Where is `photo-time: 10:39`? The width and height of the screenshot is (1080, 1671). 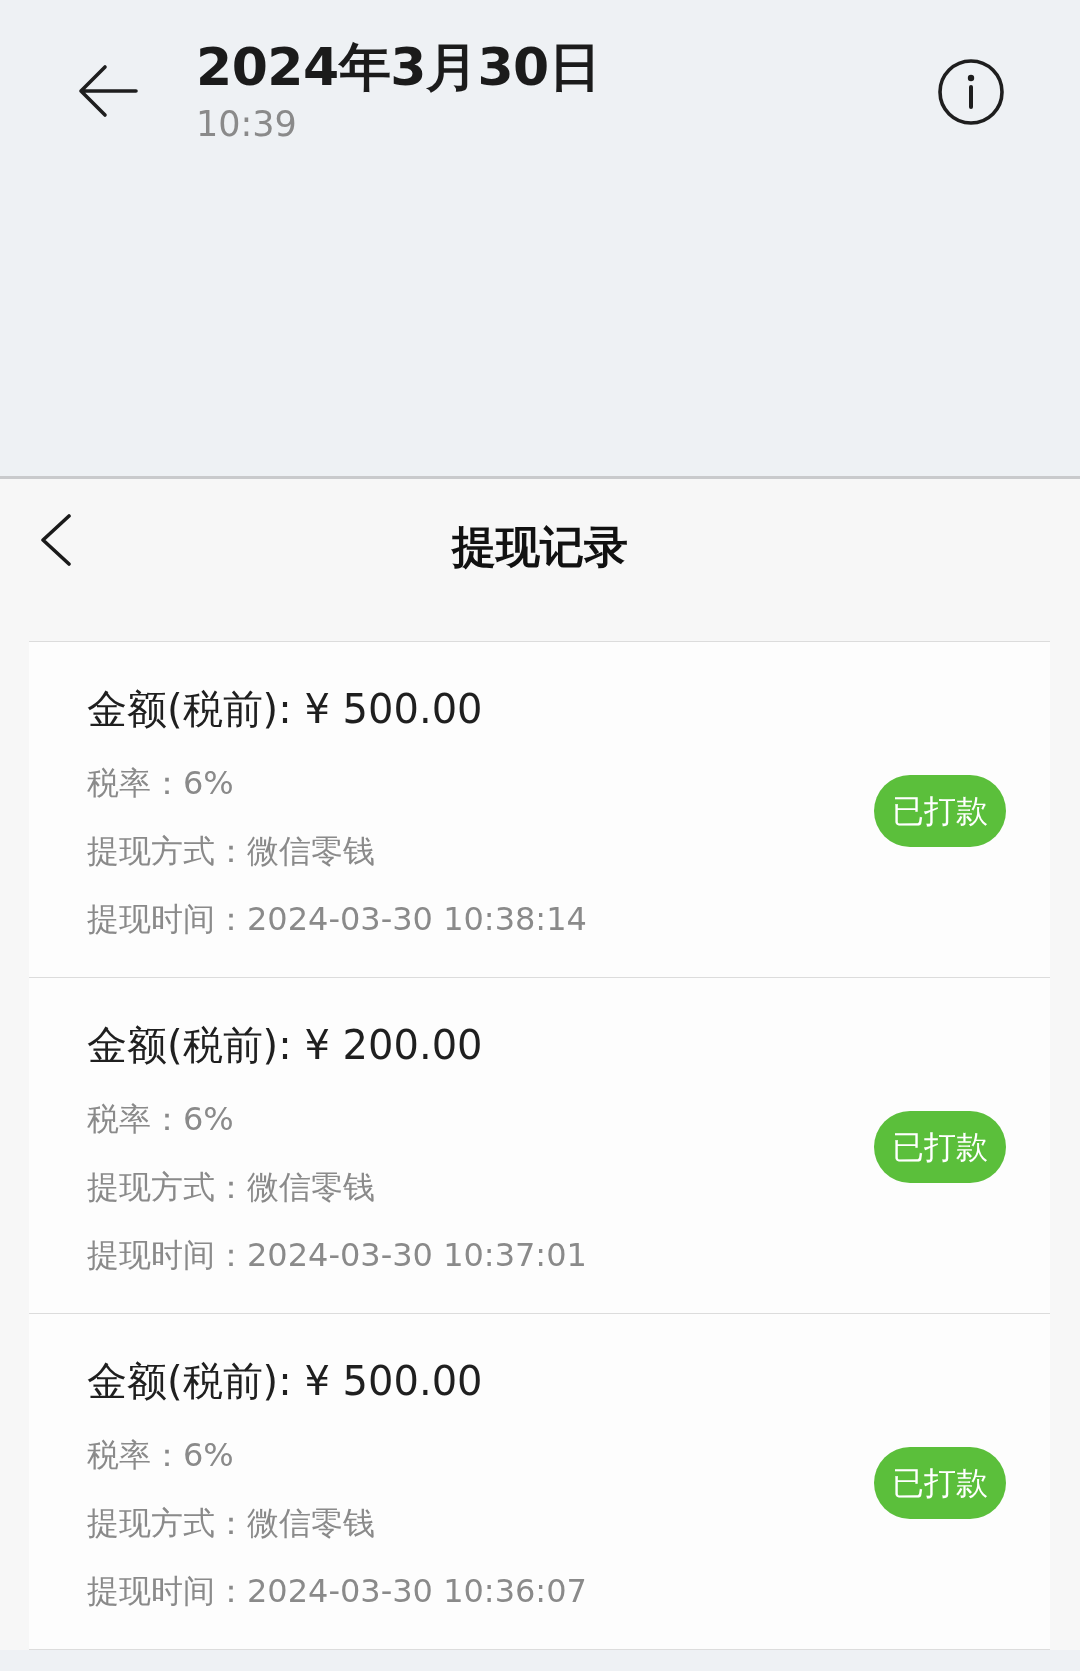 photo-time: 10:39 is located at coordinates (246, 124).